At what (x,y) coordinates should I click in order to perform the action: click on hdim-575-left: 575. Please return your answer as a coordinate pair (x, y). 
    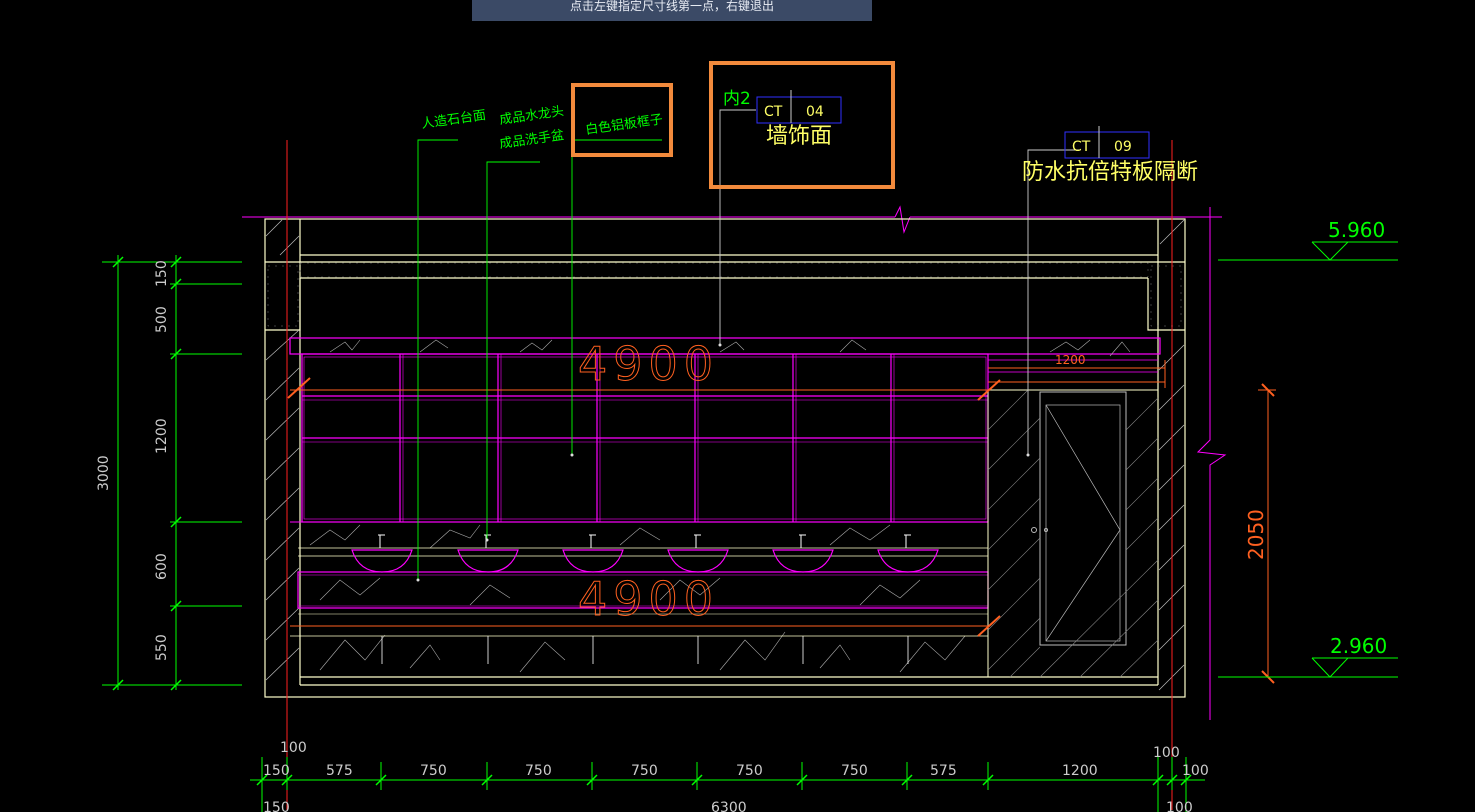
    Looking at the image, I should click on (339, 771).